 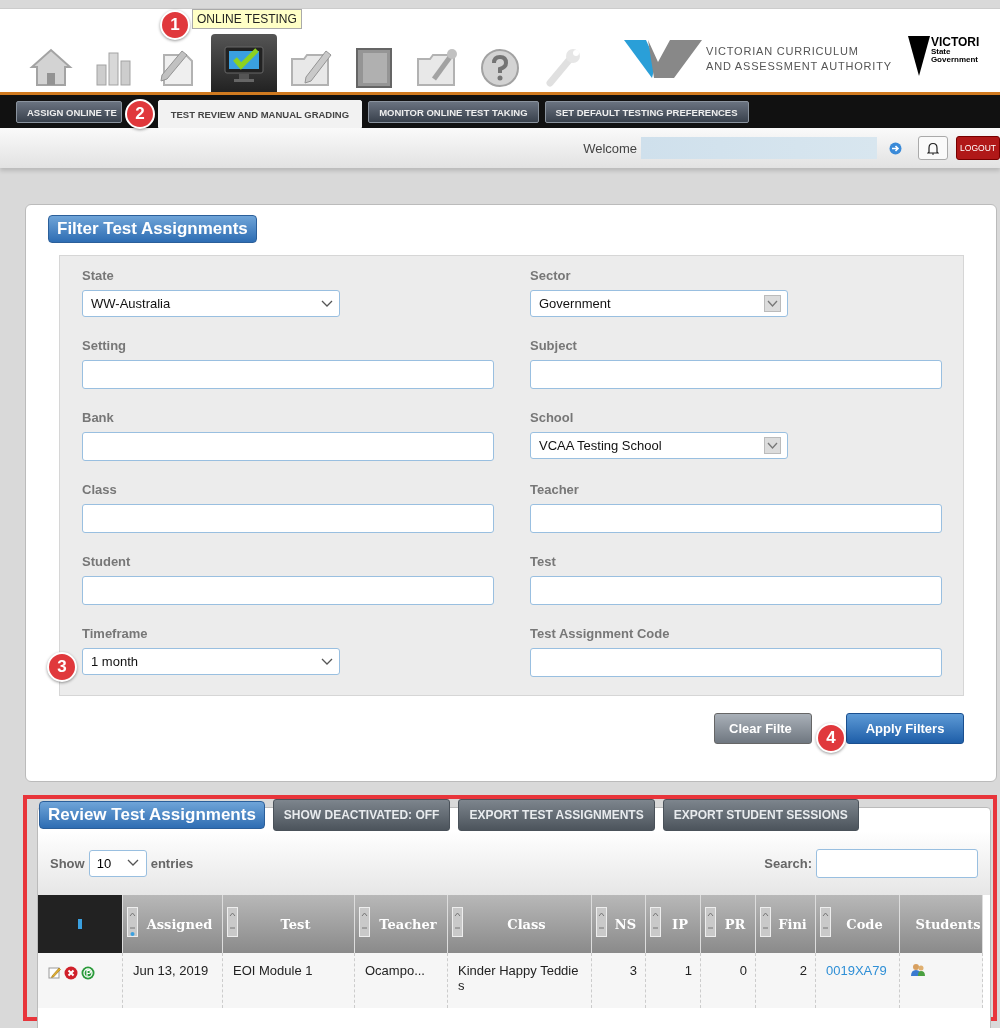 I want to click on tooltip: ONLINE TESTING, so click(x=247, y=19).